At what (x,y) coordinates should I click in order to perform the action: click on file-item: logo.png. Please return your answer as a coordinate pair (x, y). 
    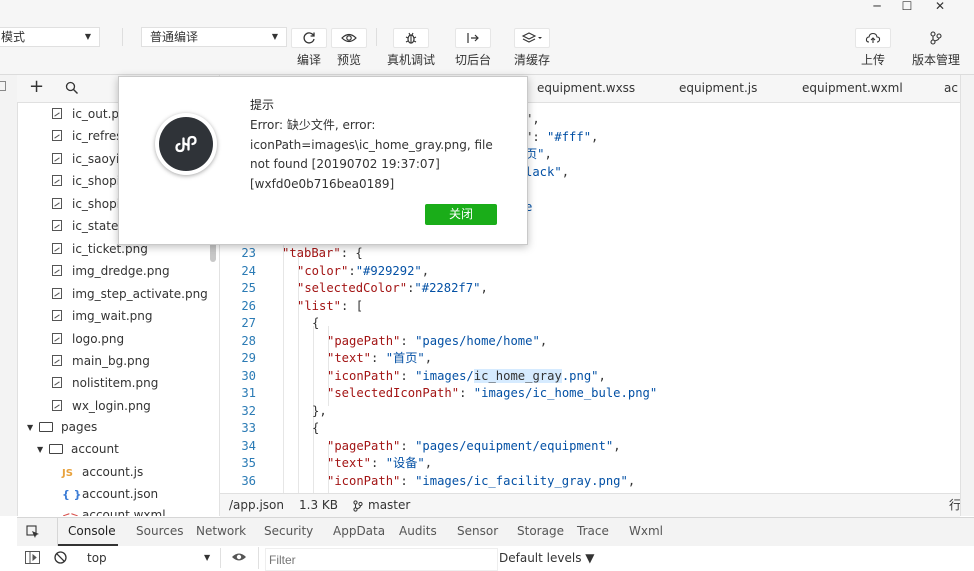
    Looking at the image, I should click on (88, 339).